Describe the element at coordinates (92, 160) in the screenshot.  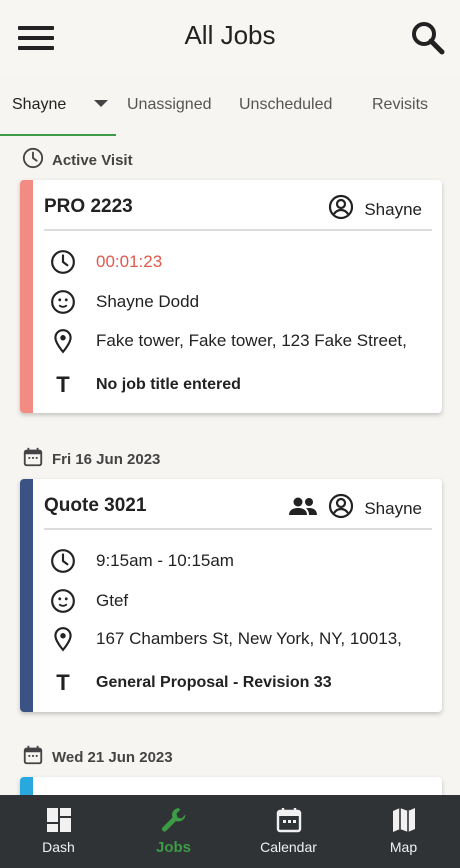
I see `section-heading: Active Visit` at that location.